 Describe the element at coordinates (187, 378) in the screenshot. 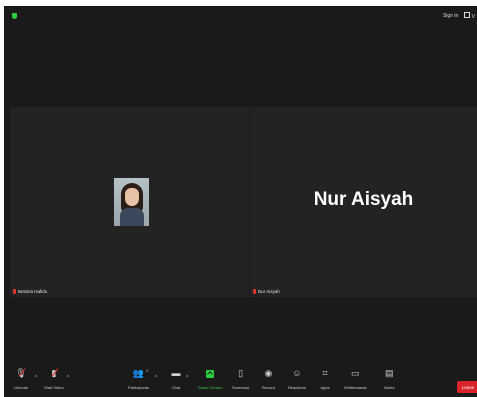

I see `chat-options-chevron-icon: ^` at that location.